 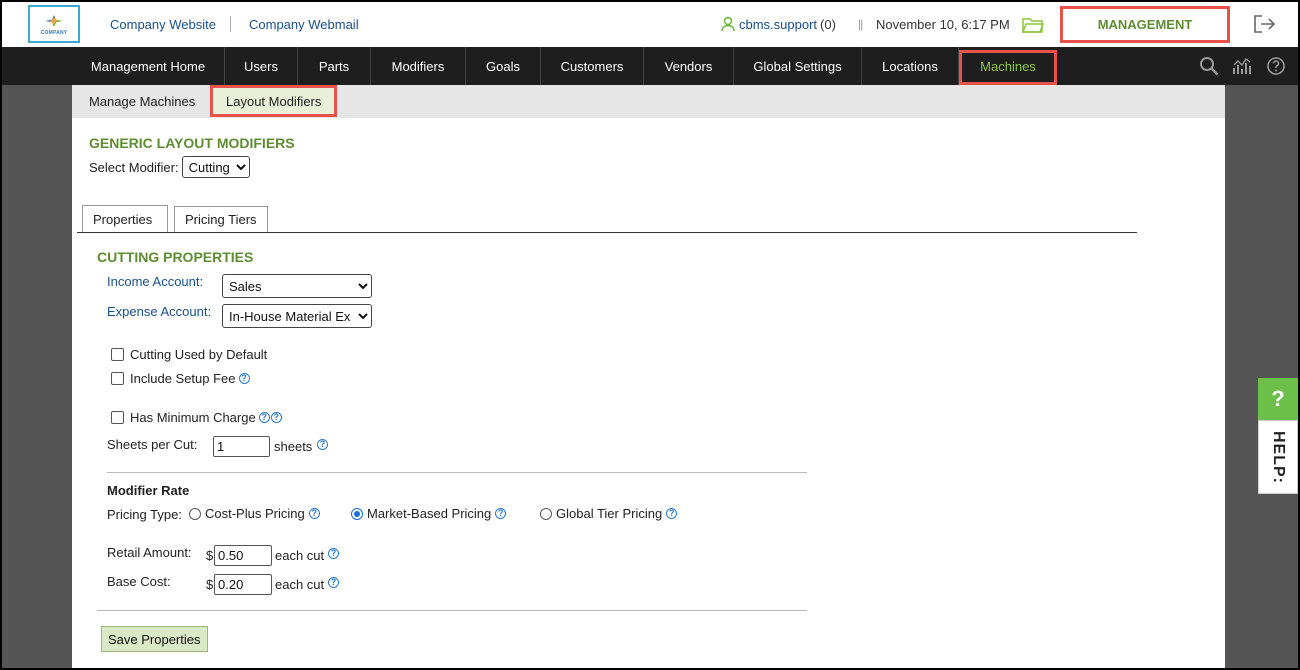 I want to click on radio-market-based: Market-Based Pricing ?, so click(x=429, y=513).